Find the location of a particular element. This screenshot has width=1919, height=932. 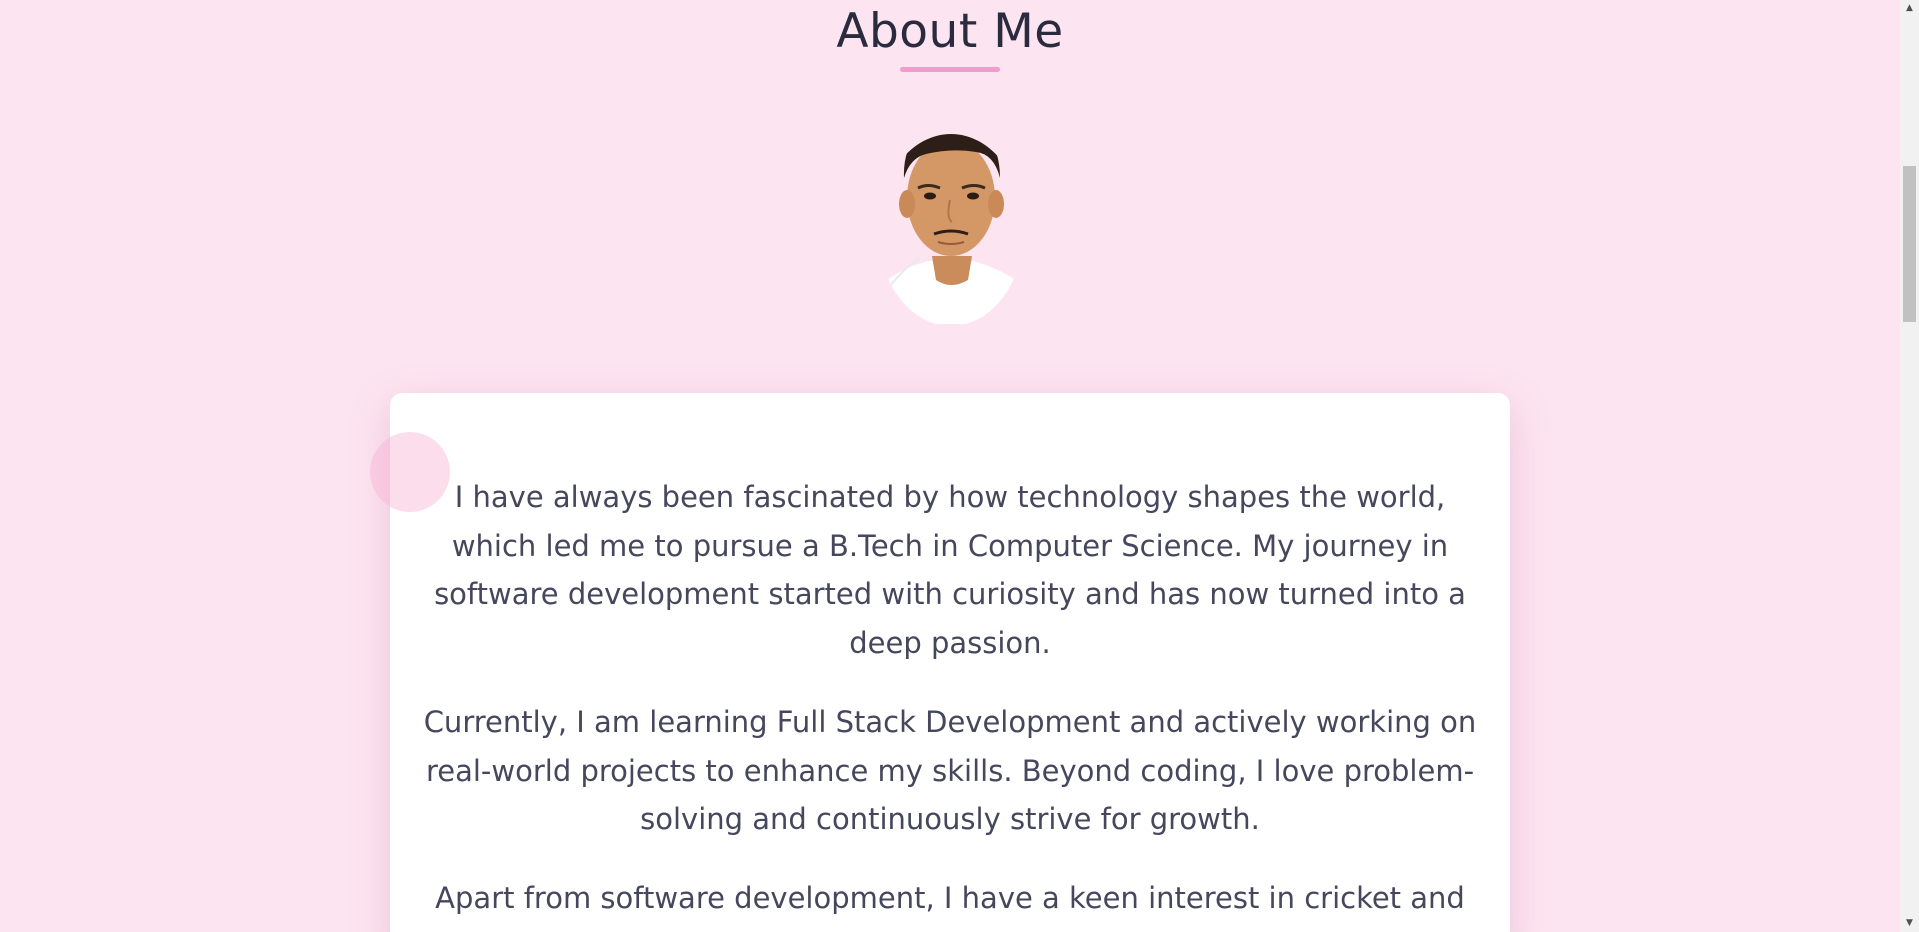

avatar is located at coordinates (951, 229).